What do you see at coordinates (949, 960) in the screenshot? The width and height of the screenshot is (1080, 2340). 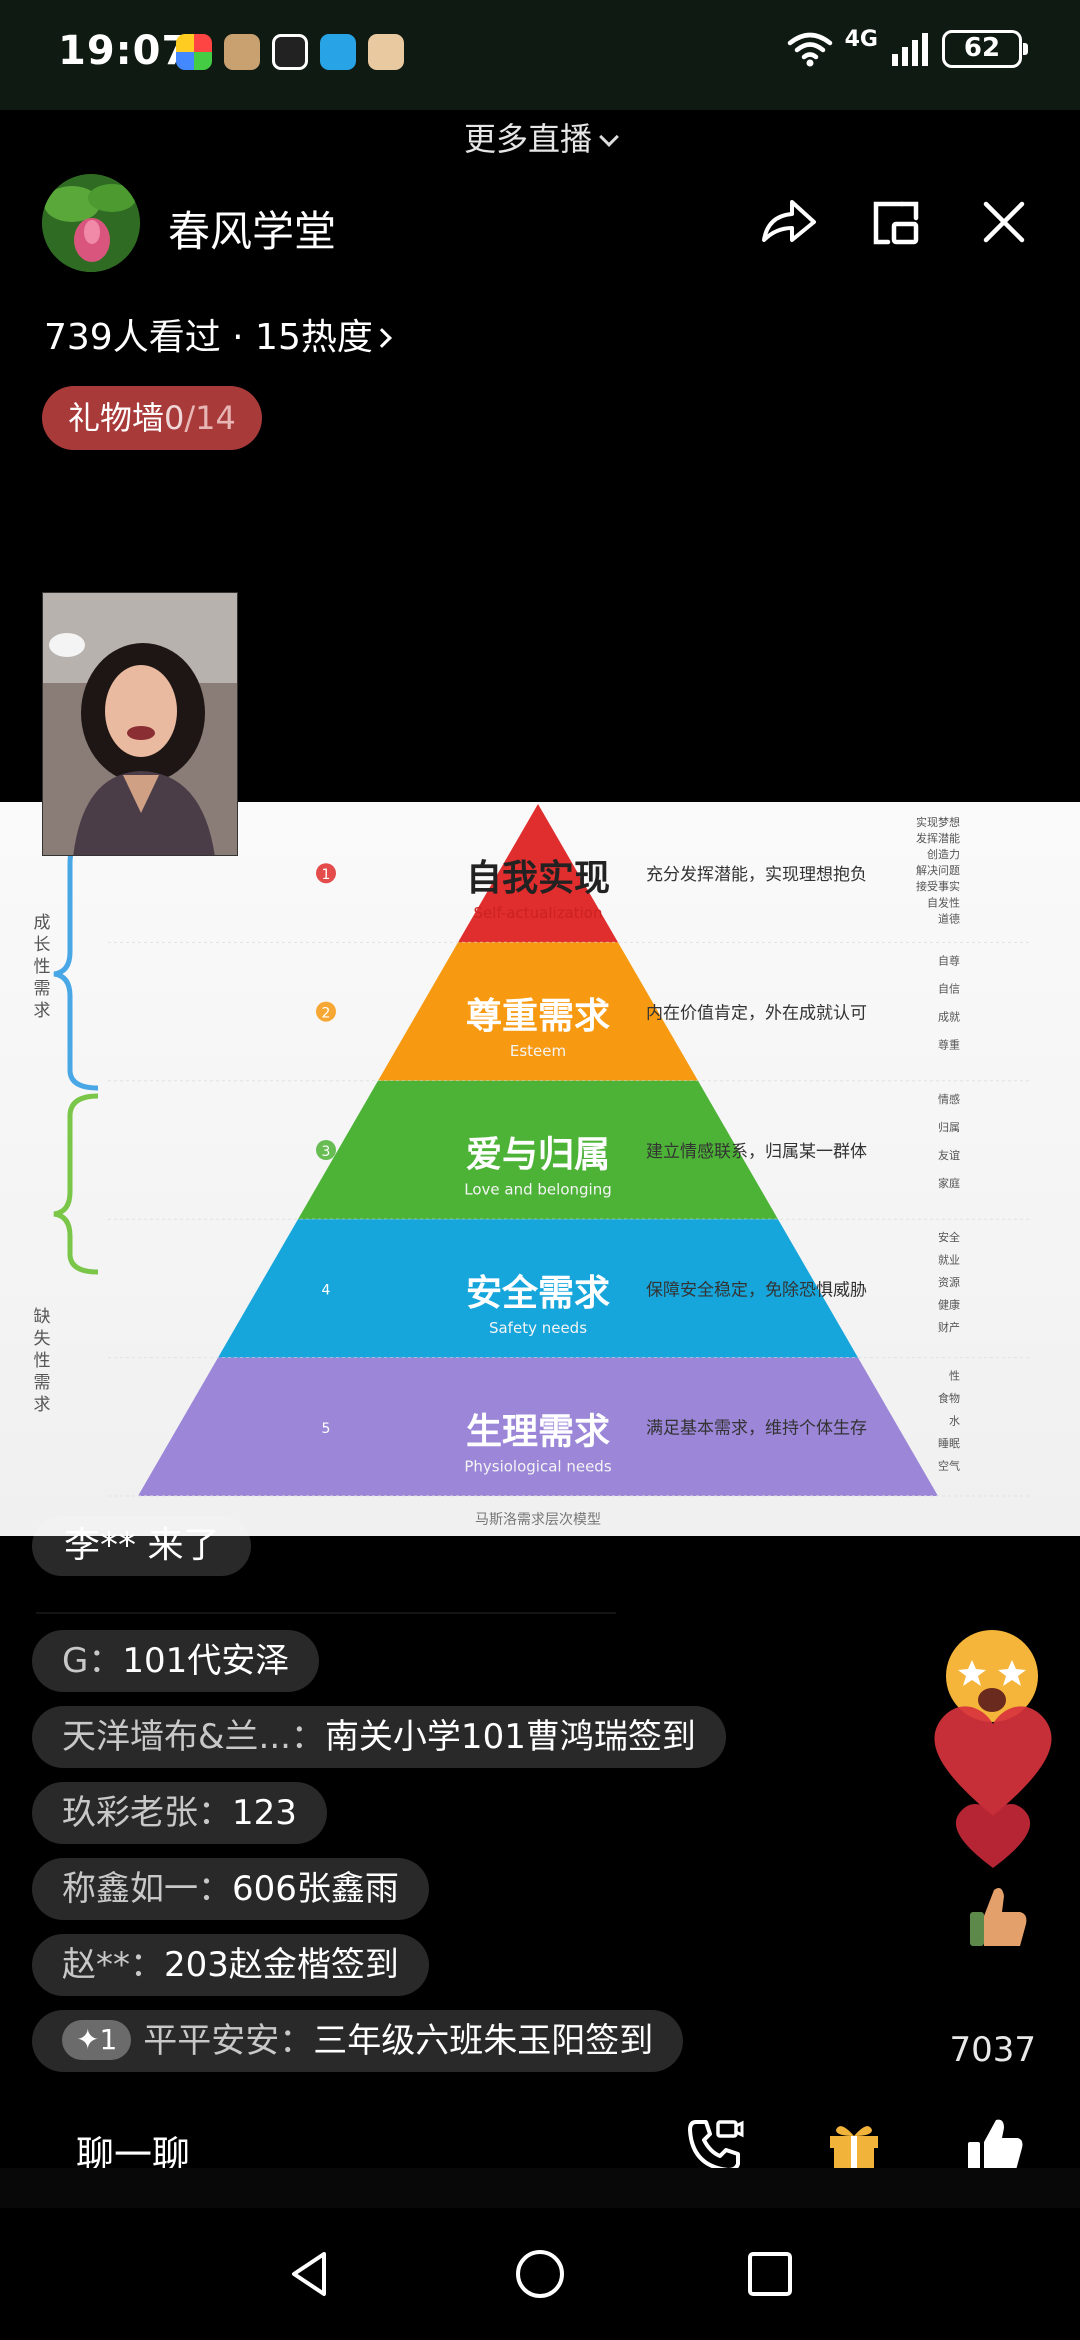 I see `level-keyword: 自尊` at bounding box center [949, 960].